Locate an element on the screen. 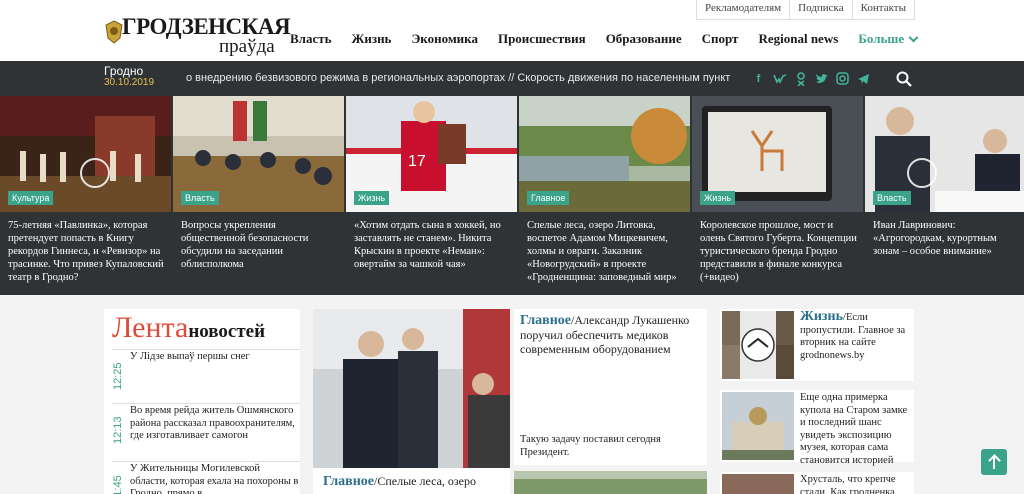 This screenshot has height=494, width=1024. mid-story-photo is located at coordinates (610, 482).